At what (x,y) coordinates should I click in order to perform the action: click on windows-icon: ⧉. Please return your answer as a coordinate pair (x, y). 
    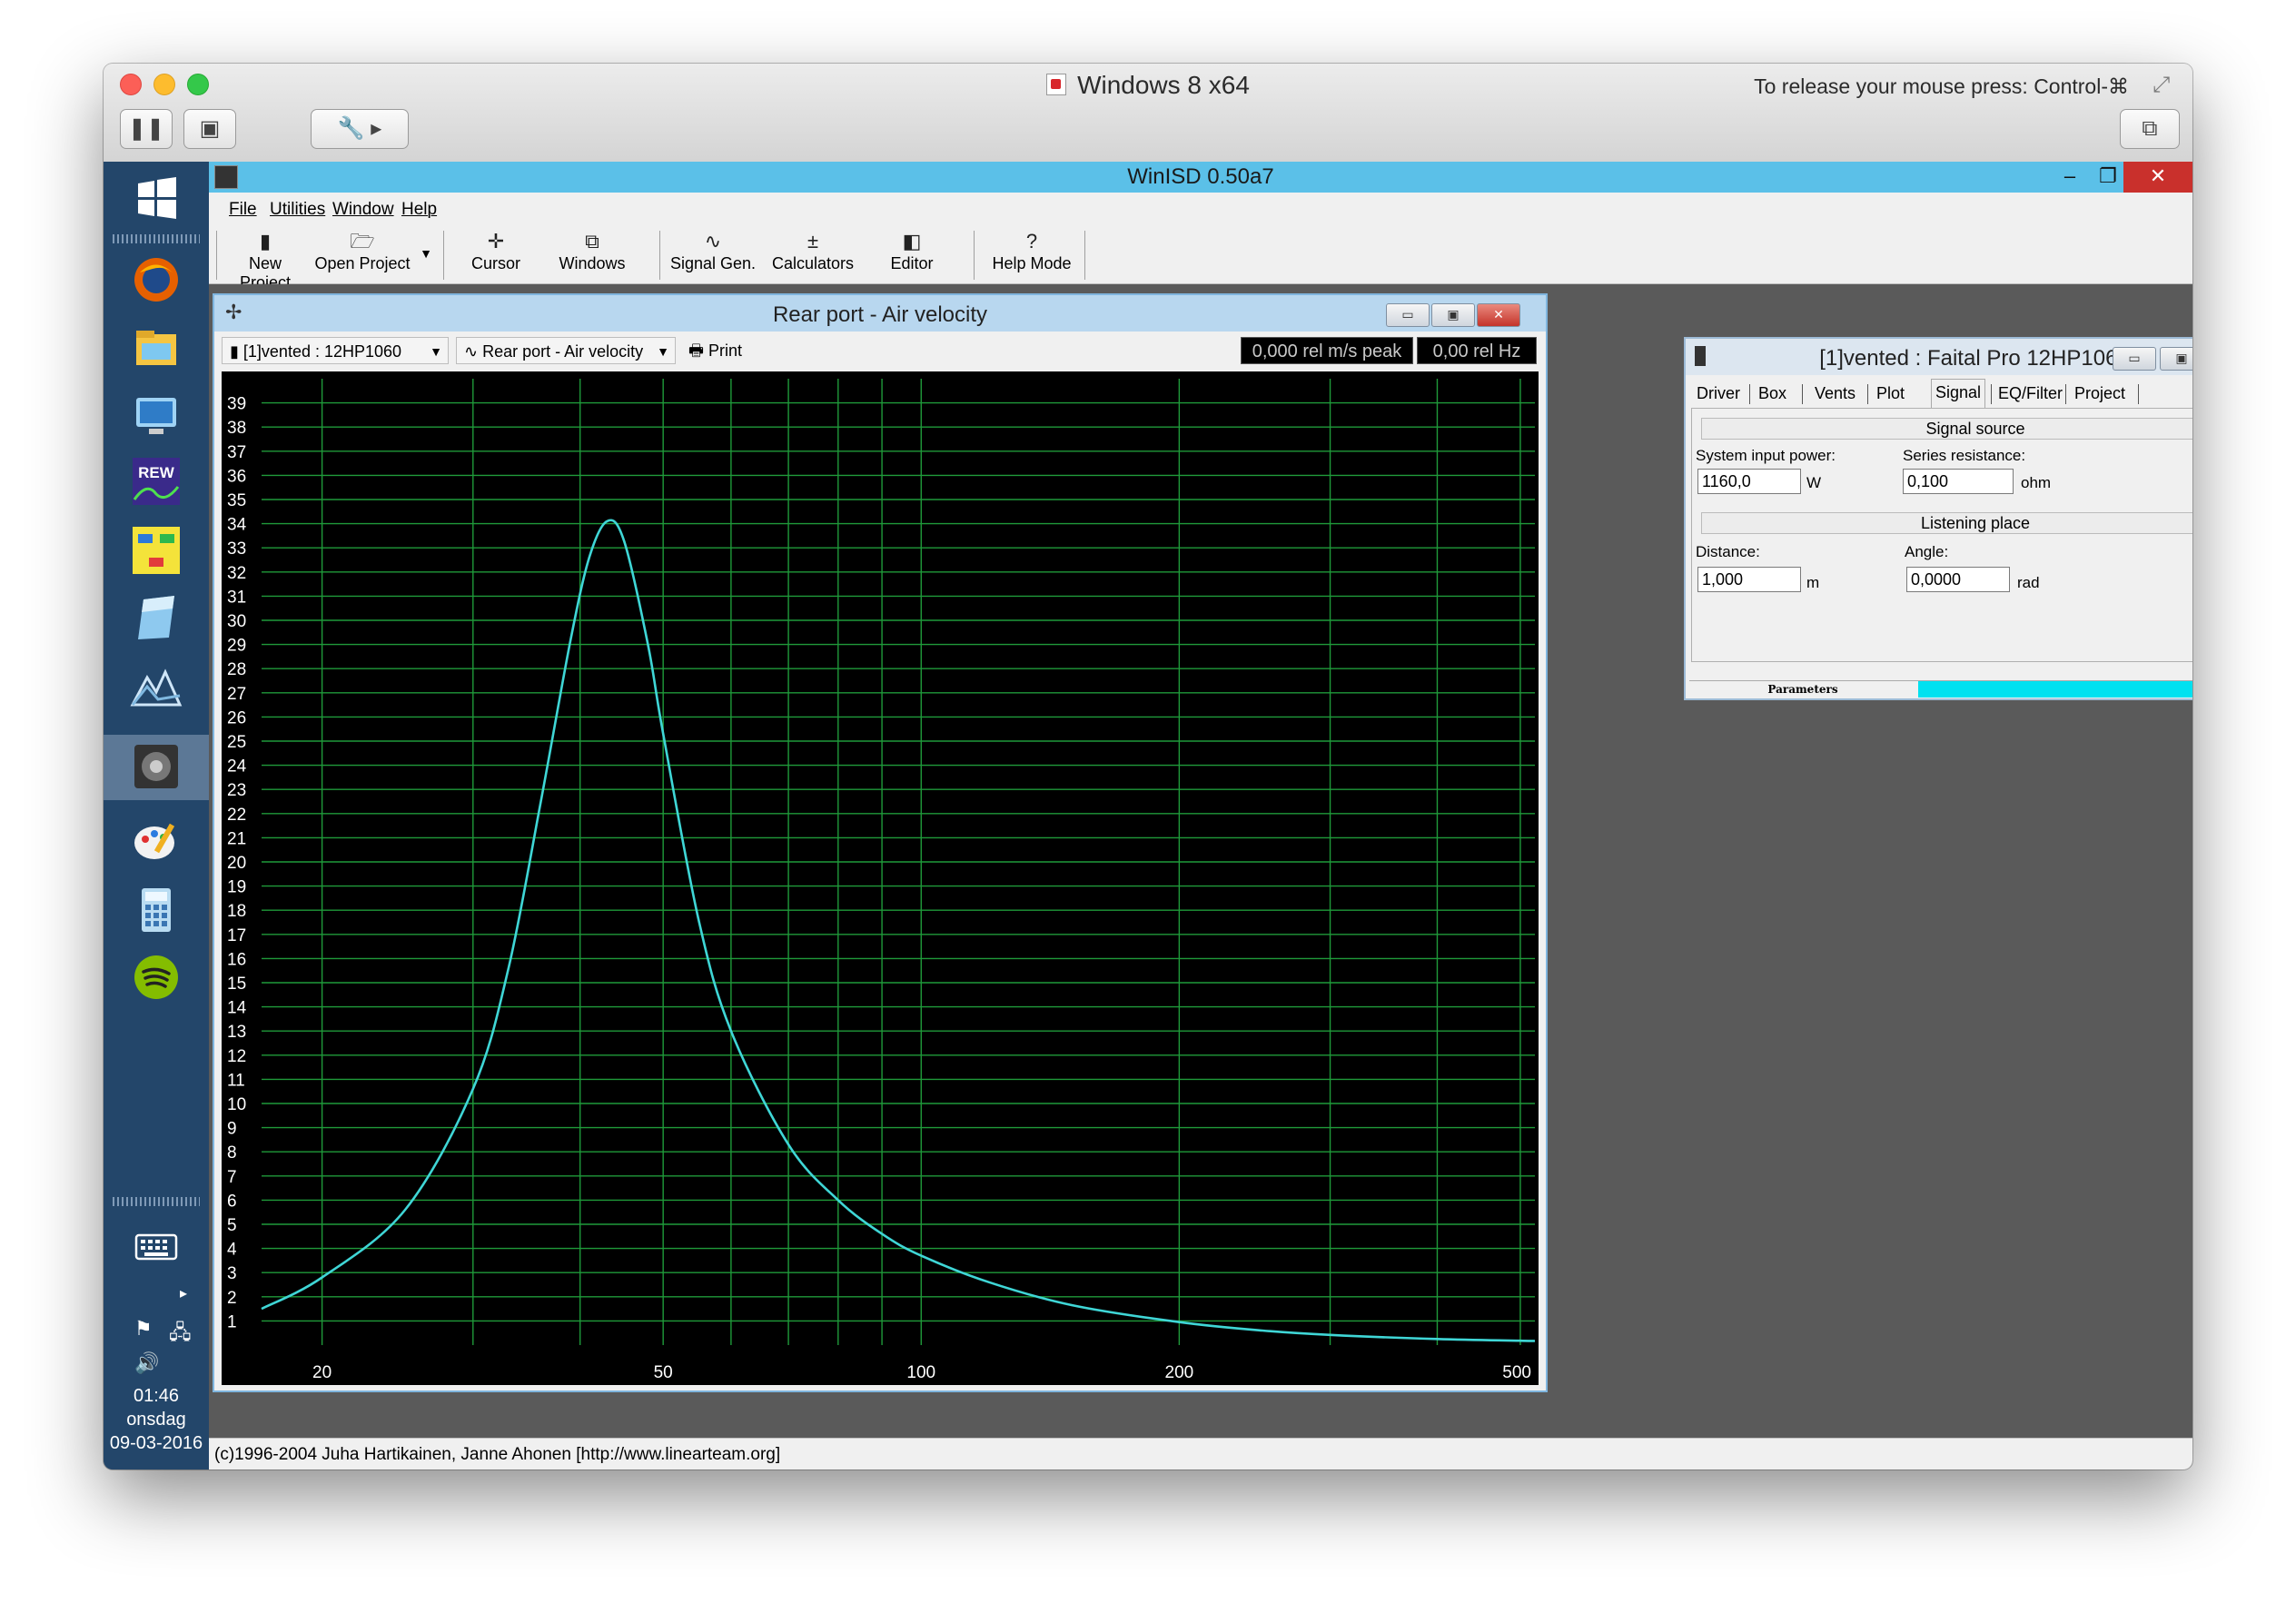
    Looking at the image, I should click on (592, 241).